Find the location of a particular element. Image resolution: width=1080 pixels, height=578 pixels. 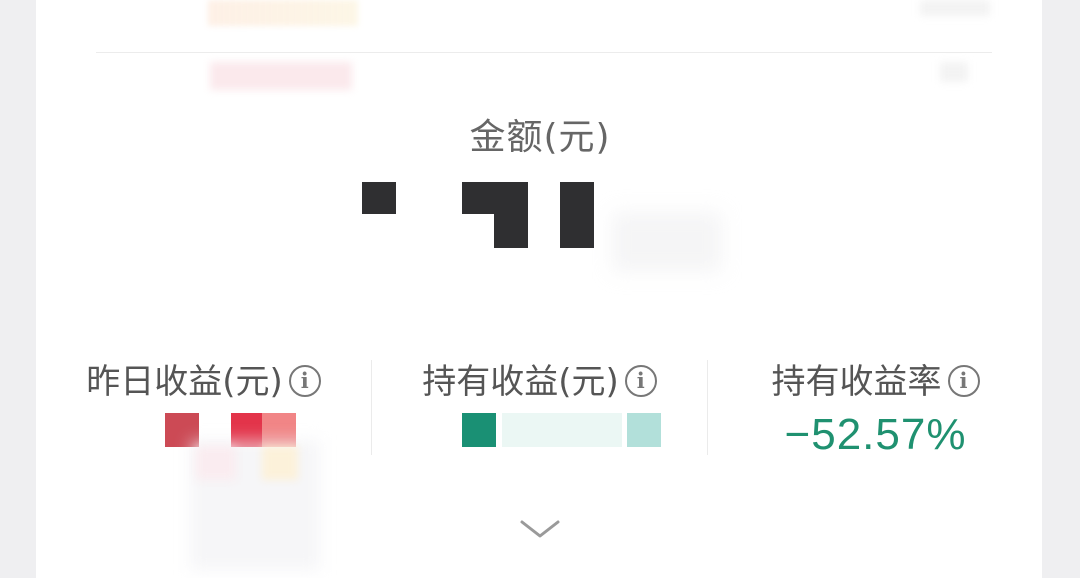

amount-label: 金额(元) is located at coordinates (540, 137).